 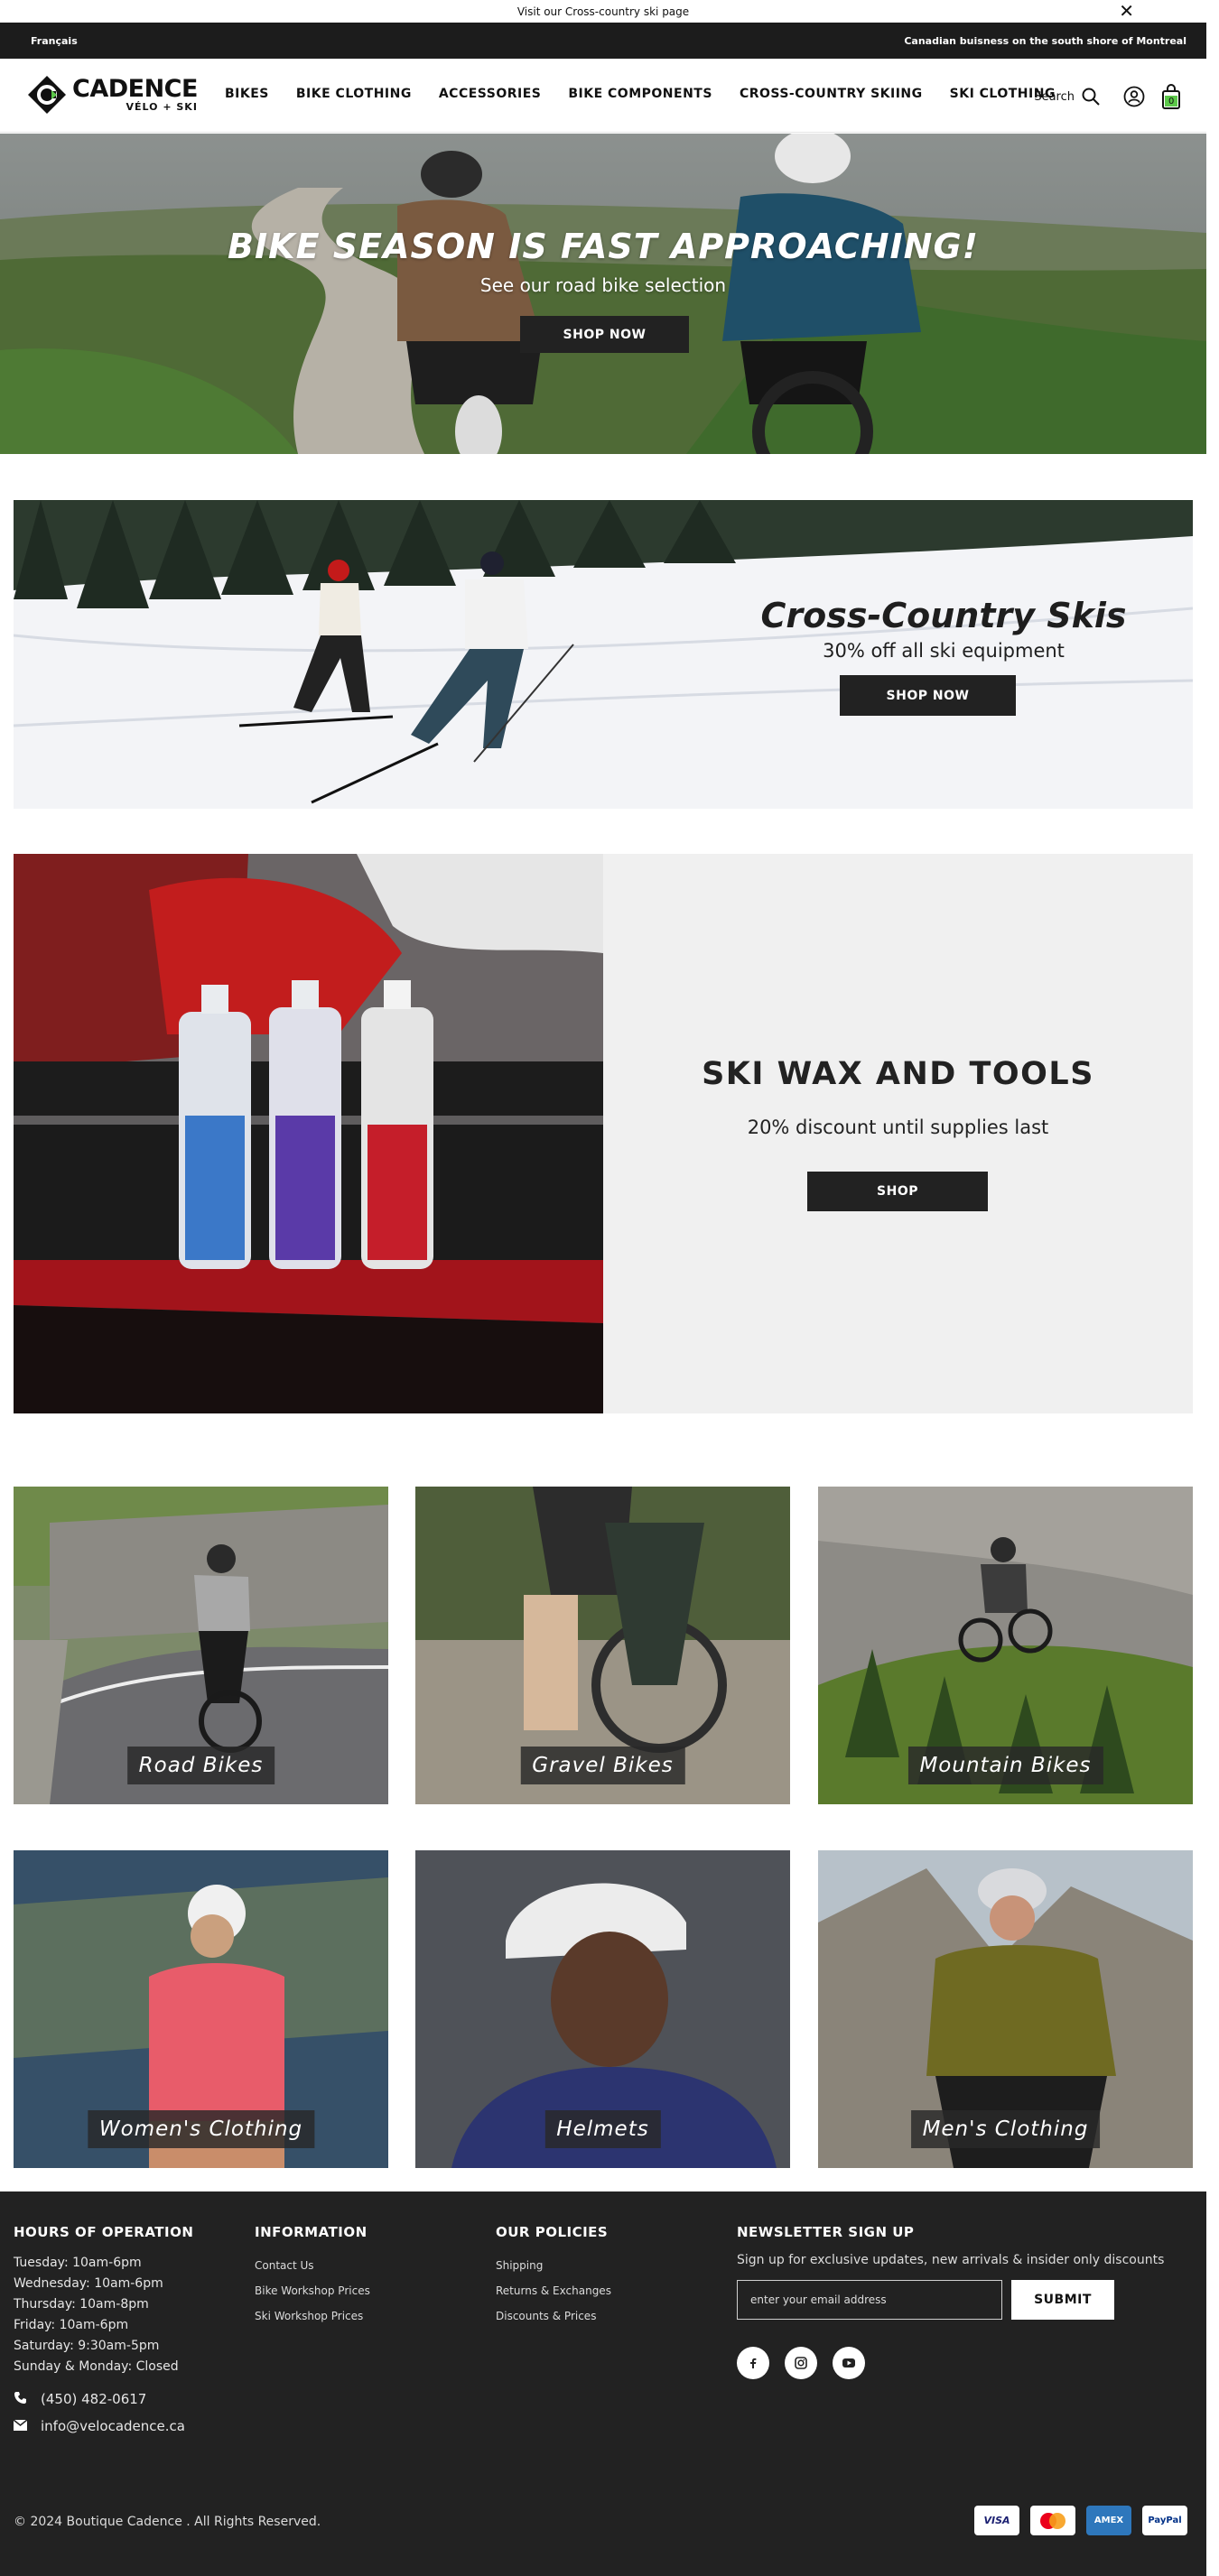 I want to click on wax-products-image, so click(x=308, y=1133).